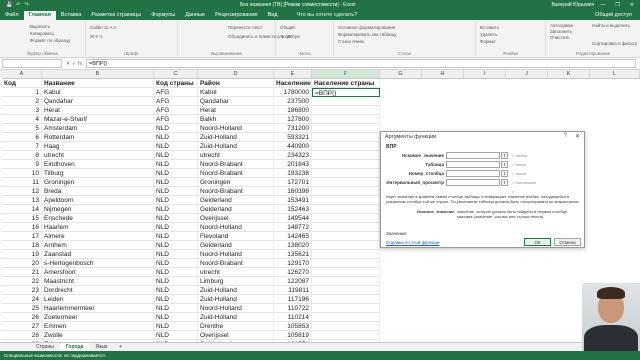  Describe the element at coordinates (32, 63) in the screenshot. I see `name-box` at that location.